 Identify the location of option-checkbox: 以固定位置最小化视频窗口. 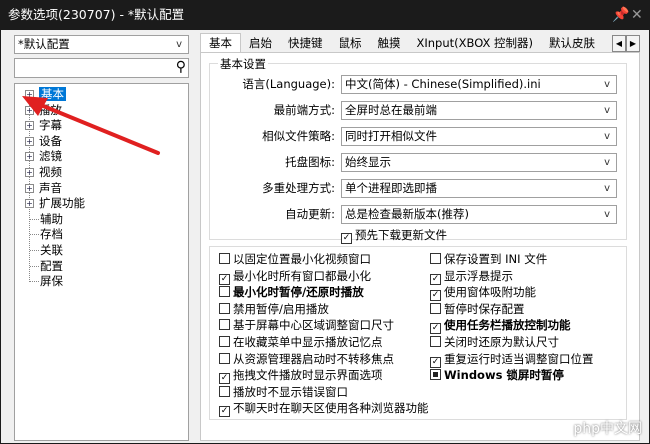
(295, 259).